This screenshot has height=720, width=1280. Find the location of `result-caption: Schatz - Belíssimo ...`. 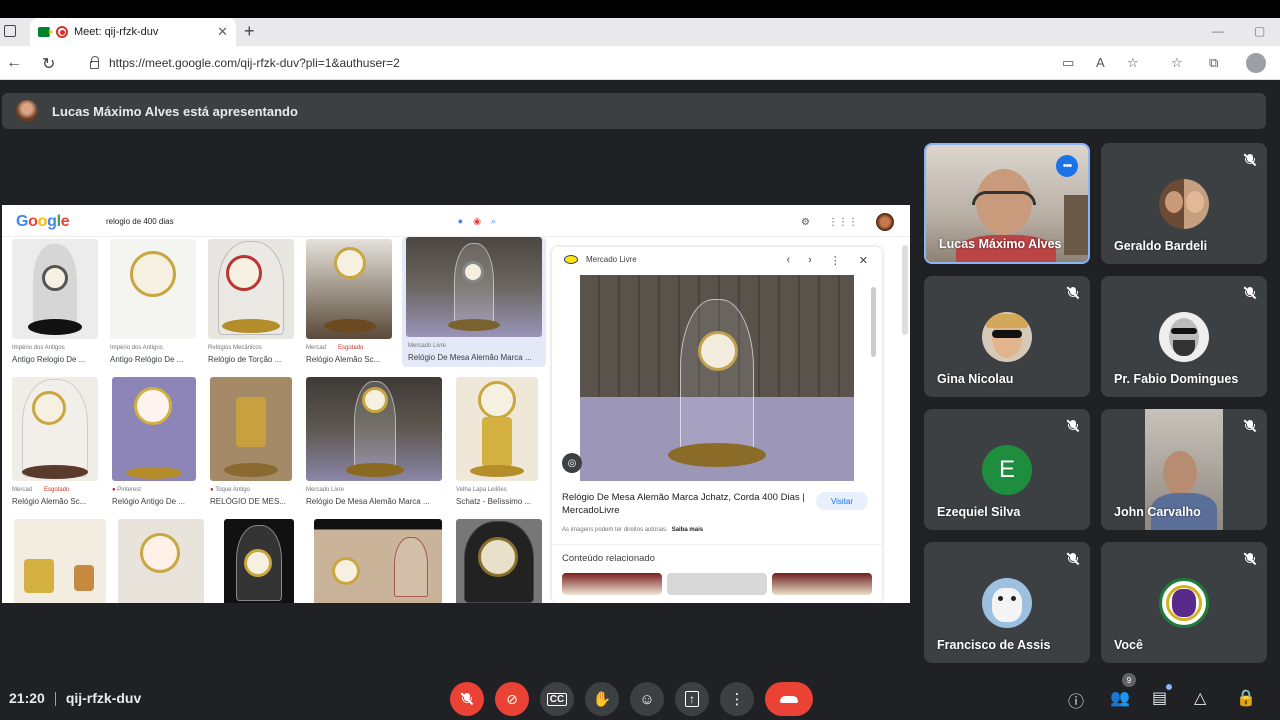

result-caption: Schatz - Belíssimo ... is located at coordinates (494, 501).